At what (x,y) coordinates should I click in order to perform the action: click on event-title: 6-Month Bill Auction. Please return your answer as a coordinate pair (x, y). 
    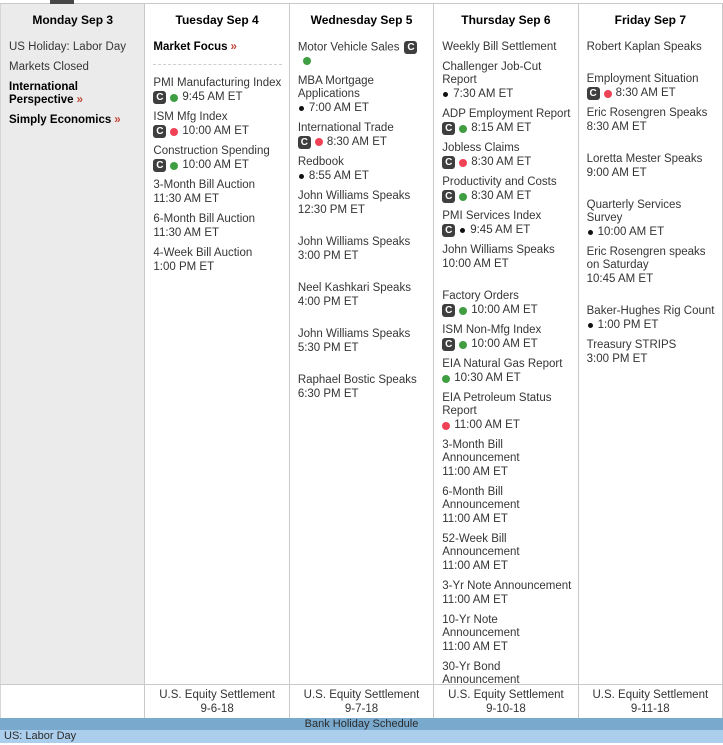
    Looking at the image, I should click on (204, 219).